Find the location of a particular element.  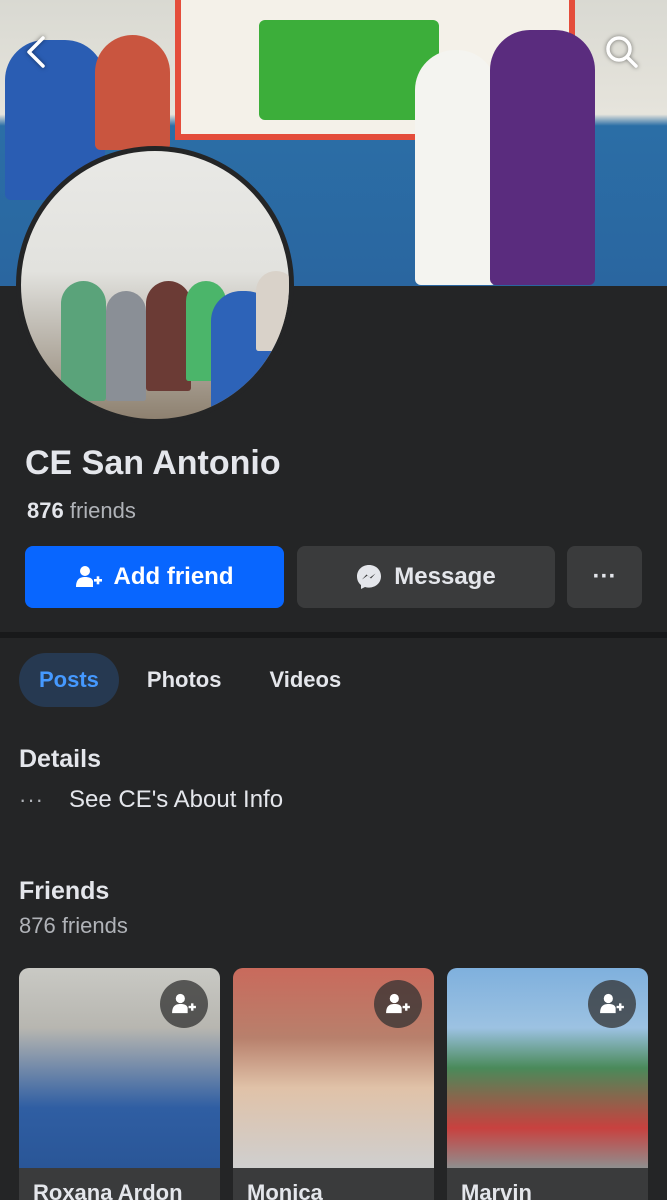

more-icon: ··· is located at coordinates (604, 576).